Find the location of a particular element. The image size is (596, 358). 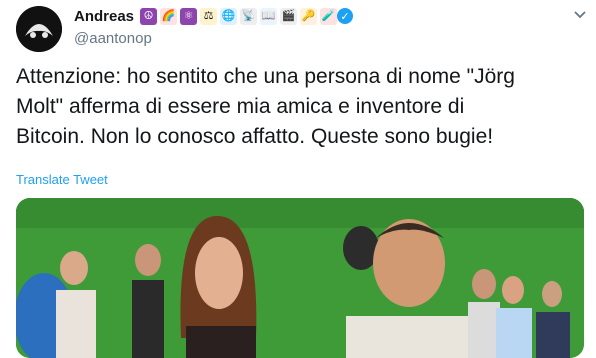

display-name-row: Andreas ☮ 🌈 ⚛ ⚖ 🌐 📡 📖 🎬 🔑 🧪 ✓ is located at coordinates (214, 16).